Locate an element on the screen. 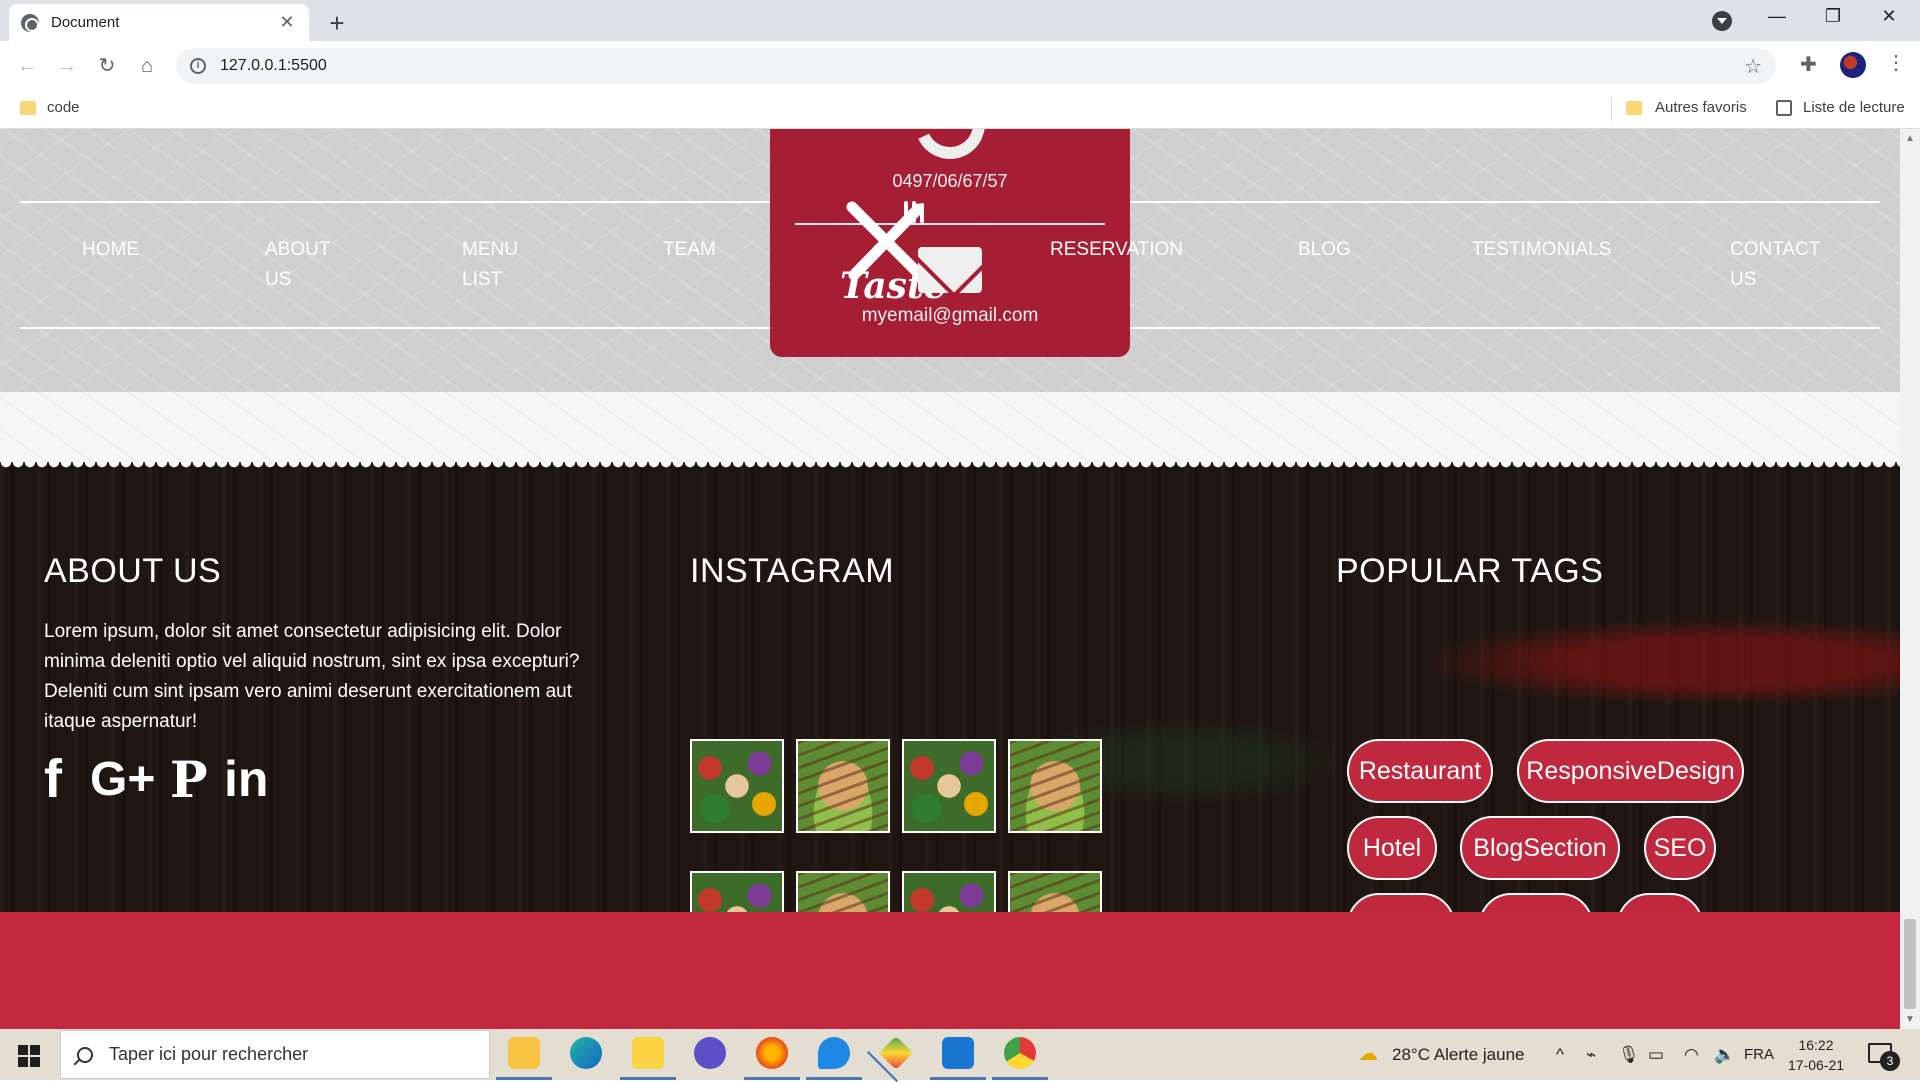  weather-icon: ☁ is located at coordinates (1368, 1054).